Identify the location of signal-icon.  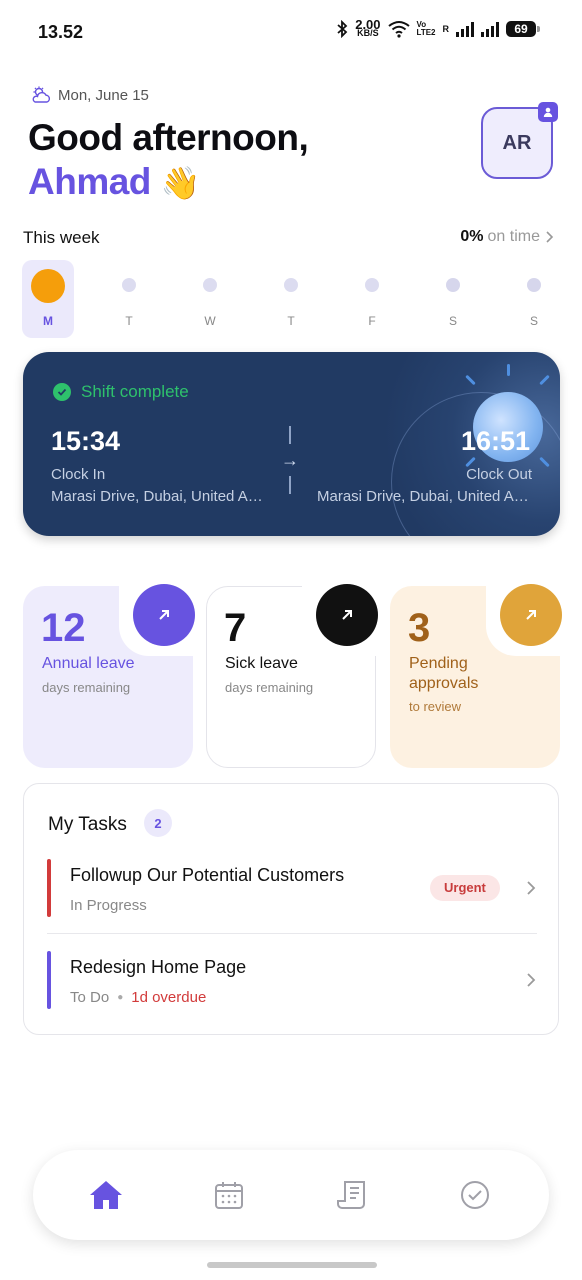
(465, 29).